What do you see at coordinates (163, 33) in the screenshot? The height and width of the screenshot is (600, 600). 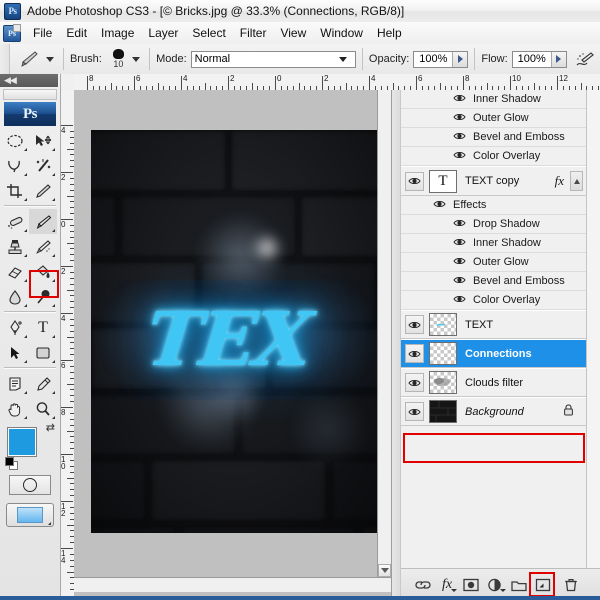 I see `menu-layer: Layer` at bounding box center [163, 33].